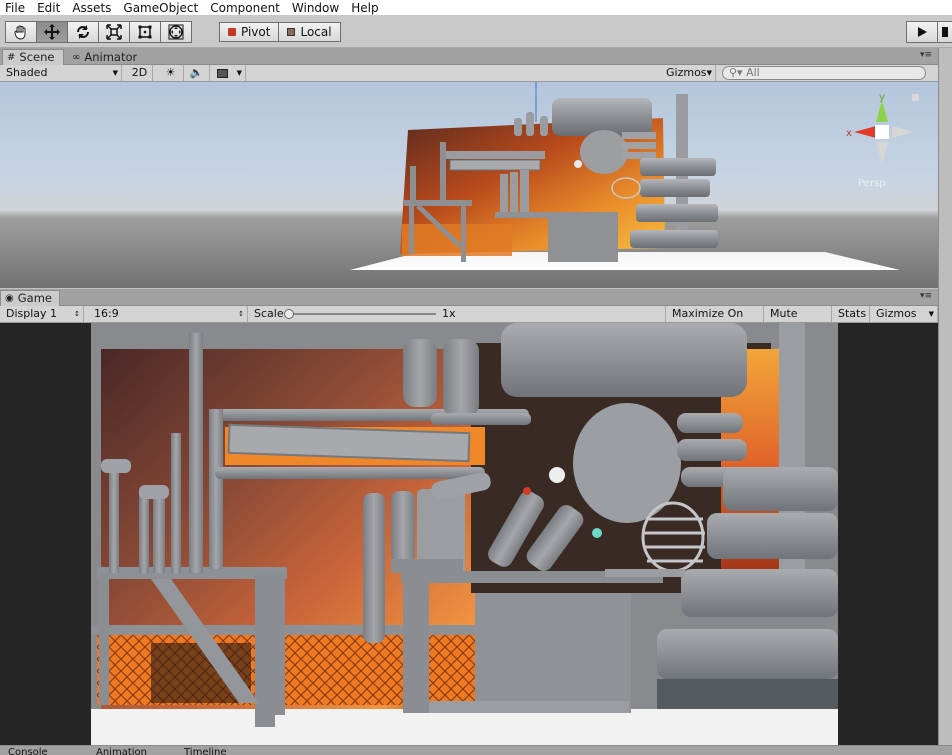 This screenshot has height=755, width=952. Describe the element at coordinates (106, 57) in the screenshot. I see `tab-animator: ∞ Animator` at that location.